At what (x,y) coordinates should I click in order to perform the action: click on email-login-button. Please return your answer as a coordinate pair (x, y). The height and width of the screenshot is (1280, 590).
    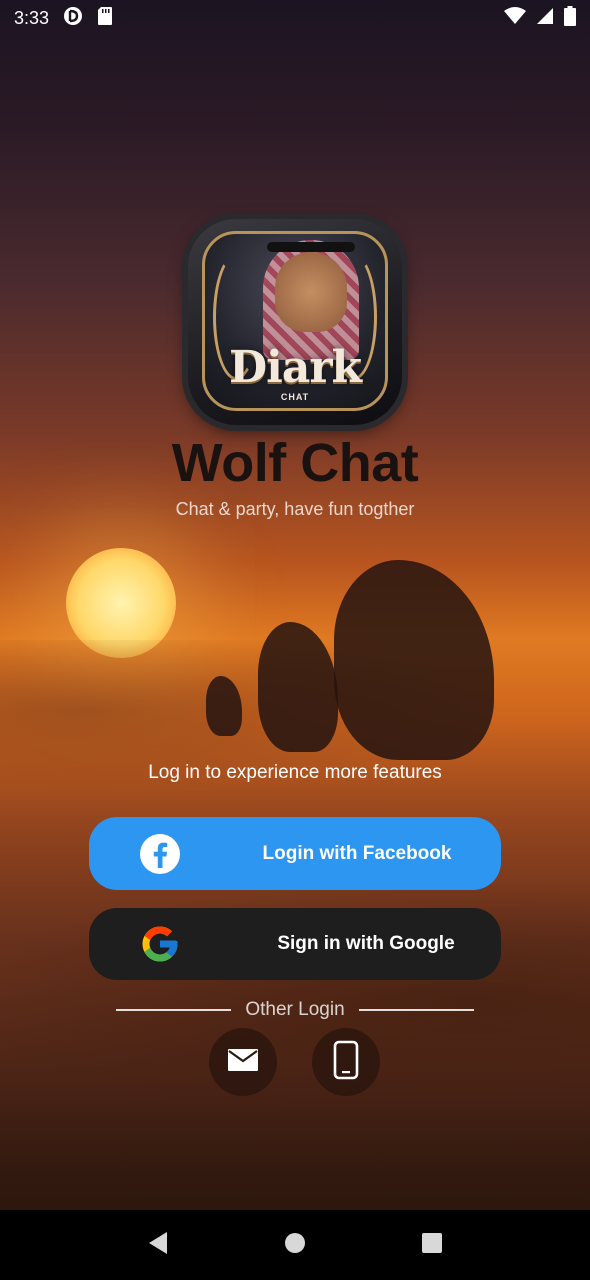
    Looking at the image, I should click on (243, 1062).